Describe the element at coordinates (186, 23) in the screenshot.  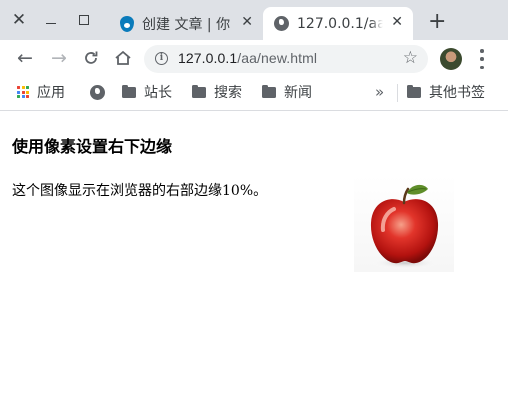
I see `tab-create-article: 创建 文章 | 你 ✕` at that location.